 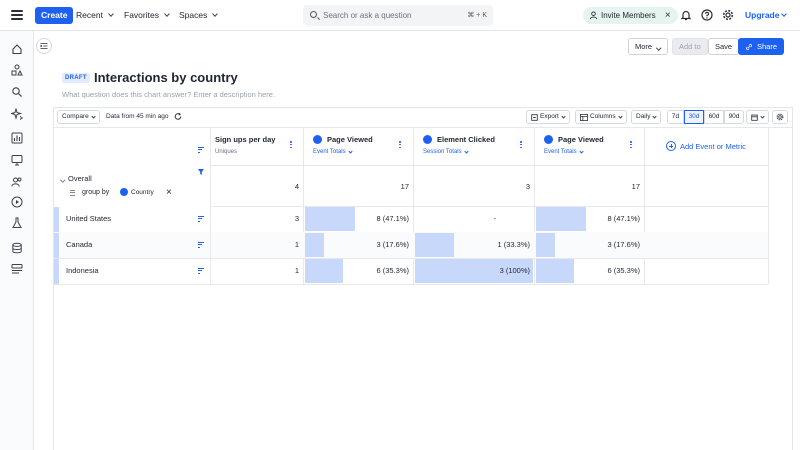 What do you see at coordinates (477, 15) in the screenshot?
I see `search-shortcut: ⌘ + K` at bounding box center [477, 15].